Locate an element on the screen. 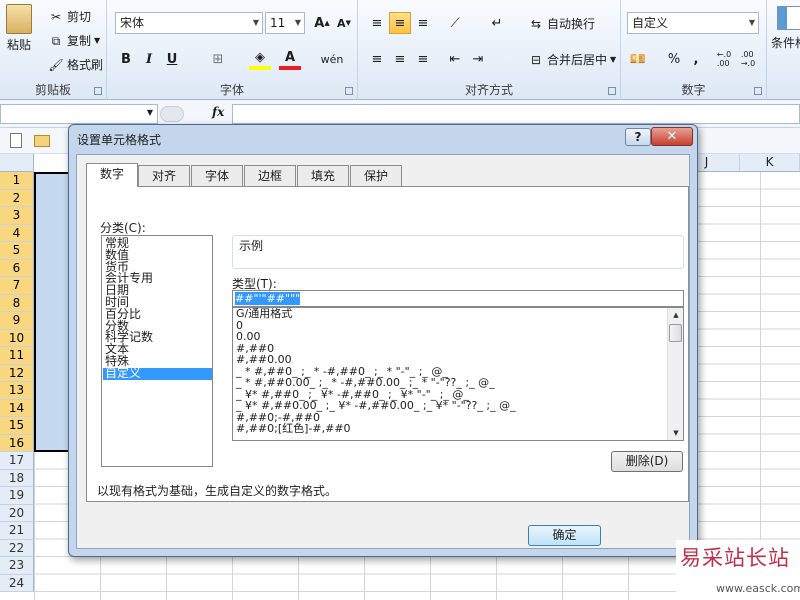 The height and width of the screenshot is (600, 800). font-color-button: A is located at coordinates (290, 59).